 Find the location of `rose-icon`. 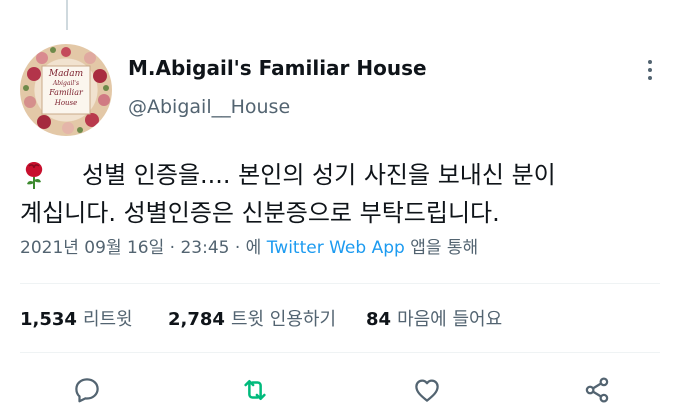

rose-icon is located at coordinates (34, 175).